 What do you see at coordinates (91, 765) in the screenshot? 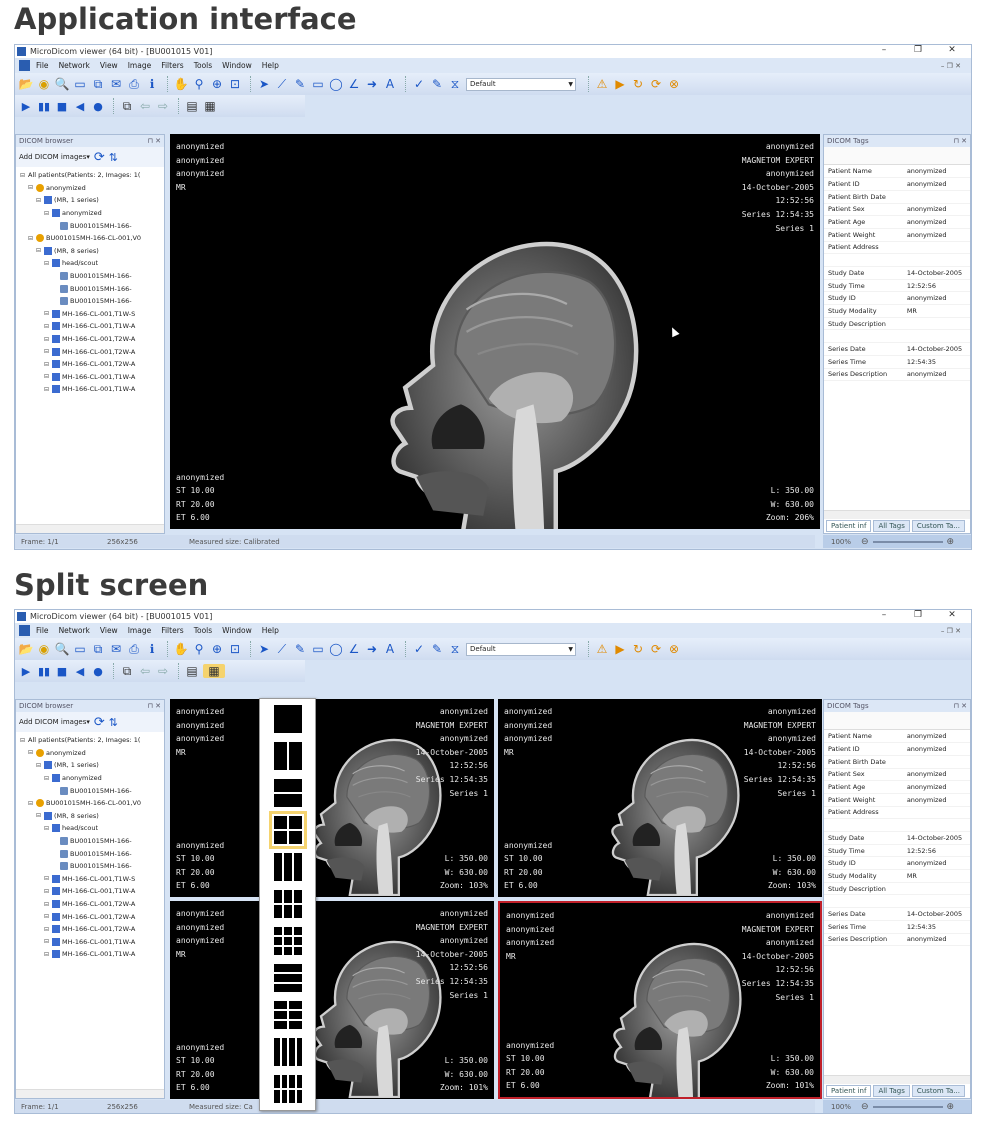
I see `tree-node: ⊟ (MR, 1 series)` at bounding box center [91, 765].